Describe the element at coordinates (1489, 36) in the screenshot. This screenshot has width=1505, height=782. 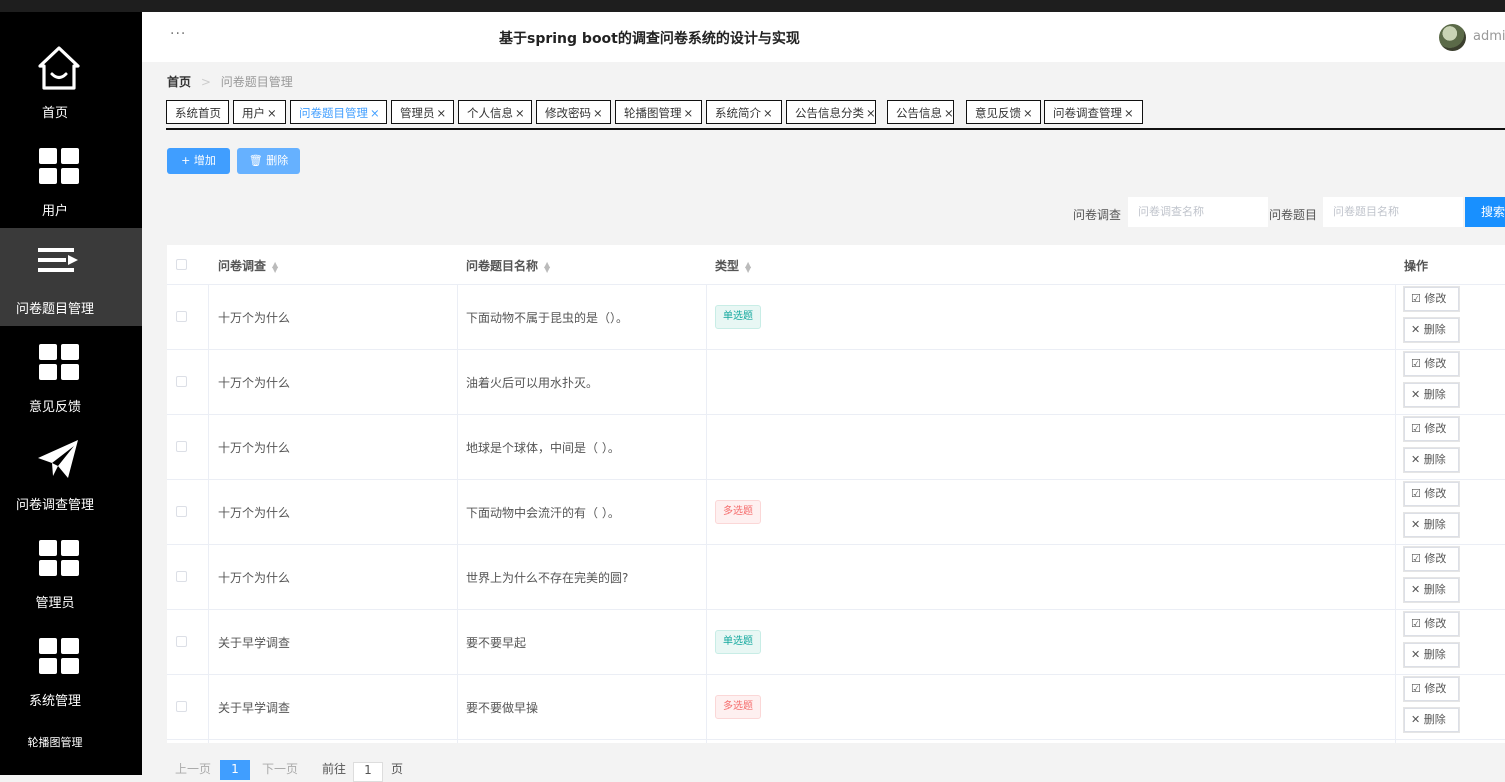
I see `username: admin` at that location.